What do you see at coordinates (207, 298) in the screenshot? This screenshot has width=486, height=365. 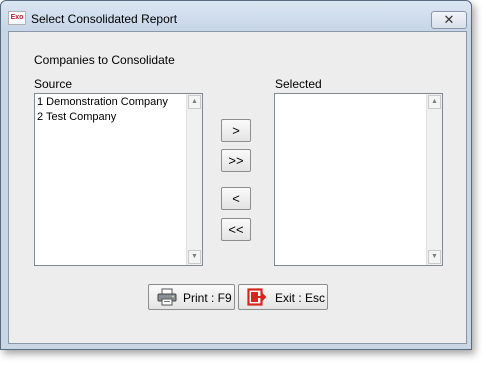 I see `print-label: Print : F9` at bounding box center [207, 298].